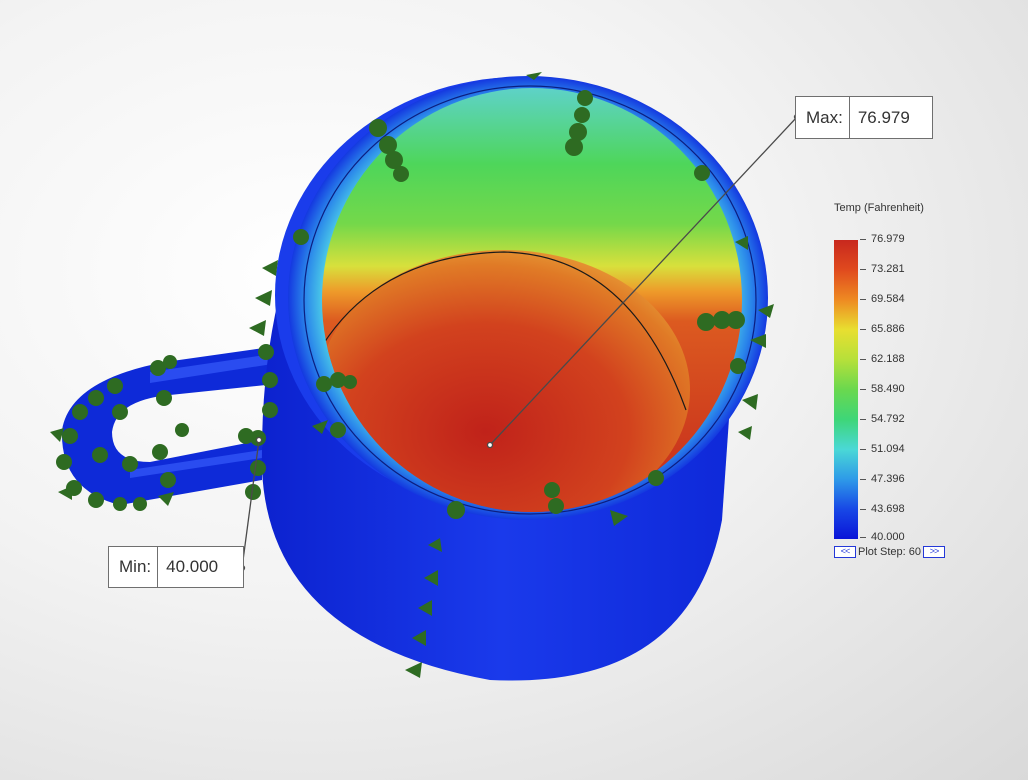 This screenshot has width=1028, height=780. Describe the element at coordinates (882, 449) in the screenshot. I see `legend-tick: 51.094` at that location.